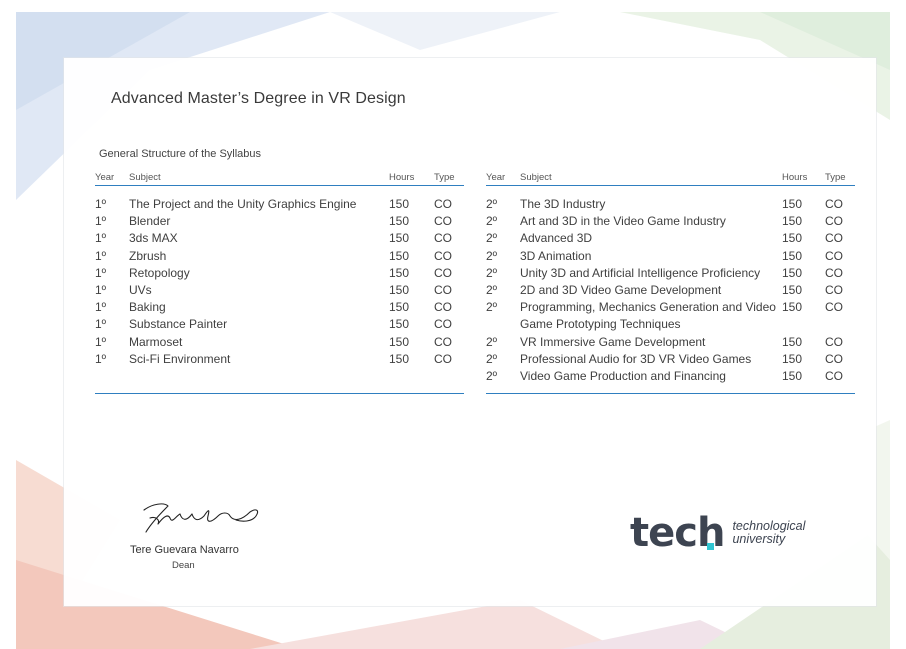 This screenshot has height=649, width=906. What do you see at coordinates (279, 221) in the screenshot?
I see `table-row: 1º Blender 150 CO` at bounding box center [279, 221].